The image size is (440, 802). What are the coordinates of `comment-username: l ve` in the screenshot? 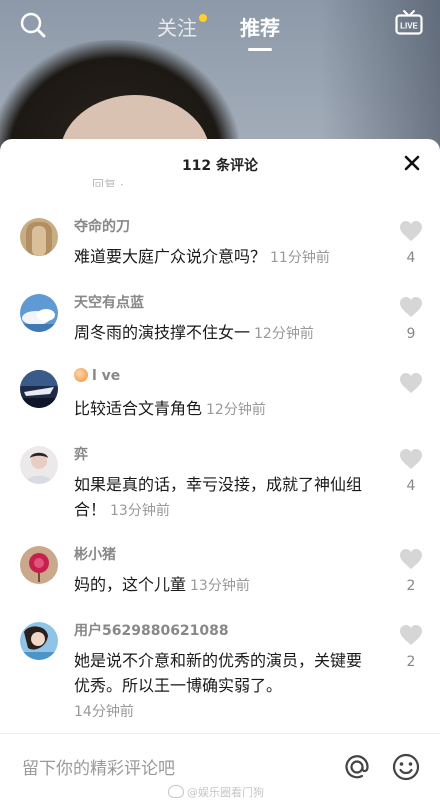 It's located at (97, 376).